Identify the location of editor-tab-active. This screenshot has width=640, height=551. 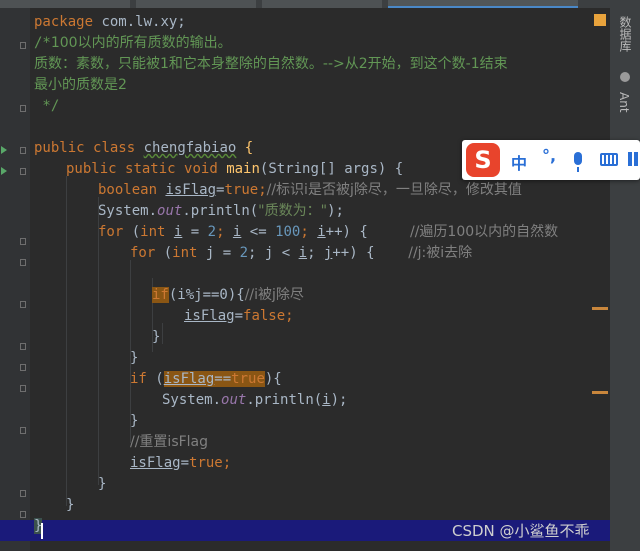
(483, 4).